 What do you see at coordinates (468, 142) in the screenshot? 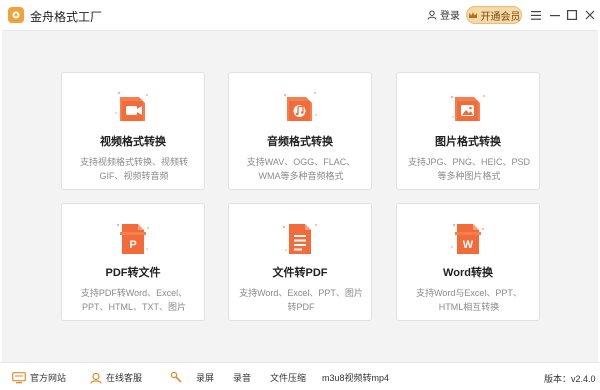
I see `card-title: 图片格式转换` at bounding box center [468, 142].